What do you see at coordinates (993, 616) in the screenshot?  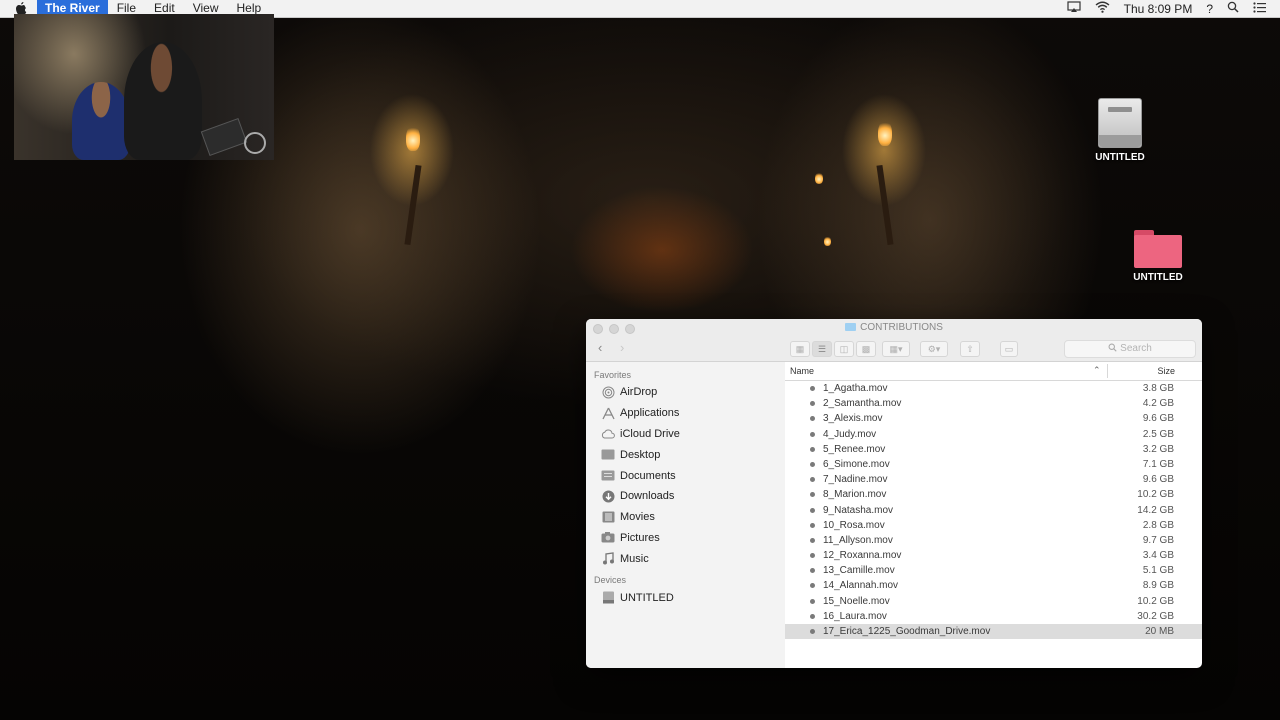 I see `file-row: 16_Laura.mov 30.2 GB` at bounding box center [993, 616].